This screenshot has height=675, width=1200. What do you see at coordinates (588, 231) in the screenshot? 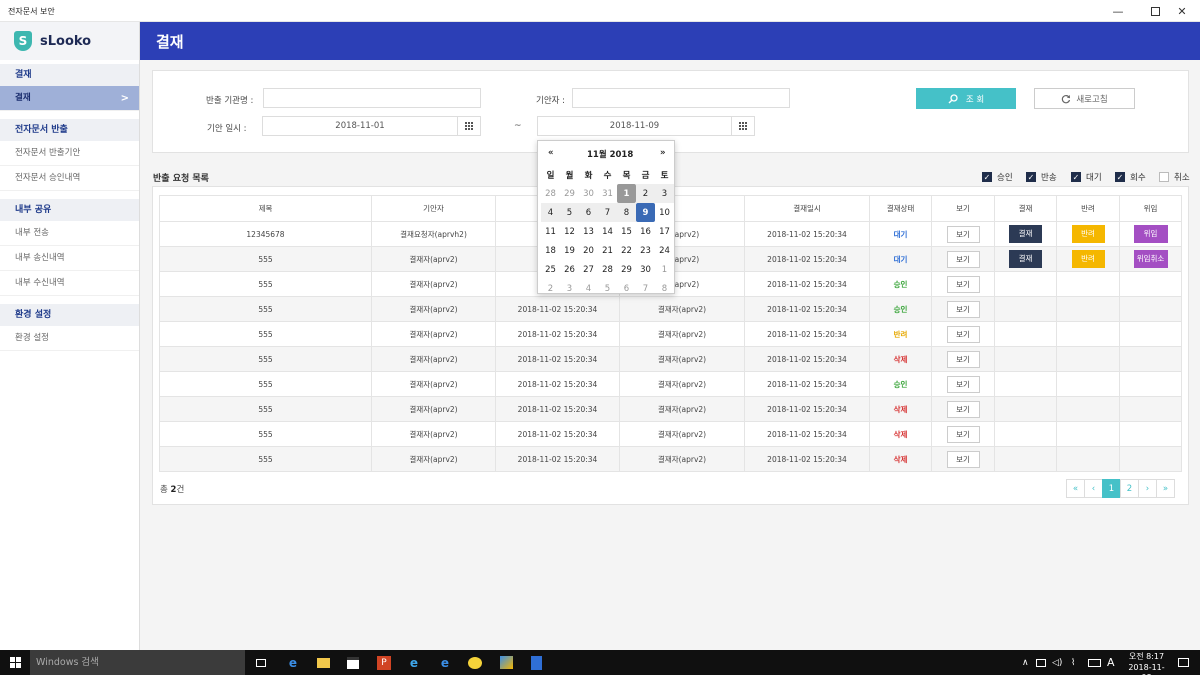
I see `calendar-day: 13` at bounding box center [588, 231].